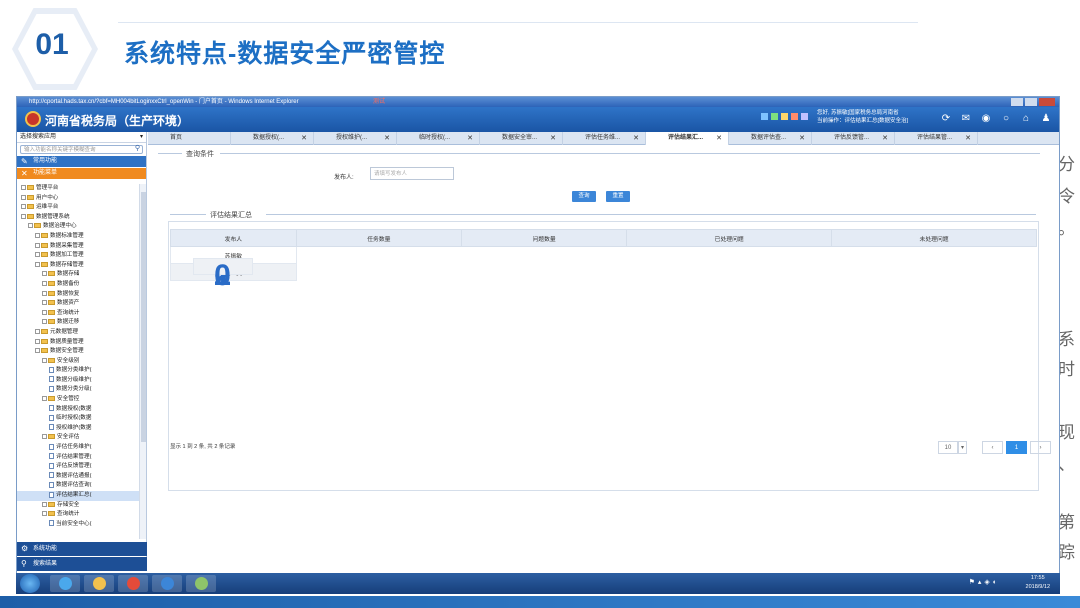 This screenshot has width=1080, height=608. Describe the element at coordinates (936, 138) in the screenshot. I see `tab: 评估结果管... ✕` at that location.